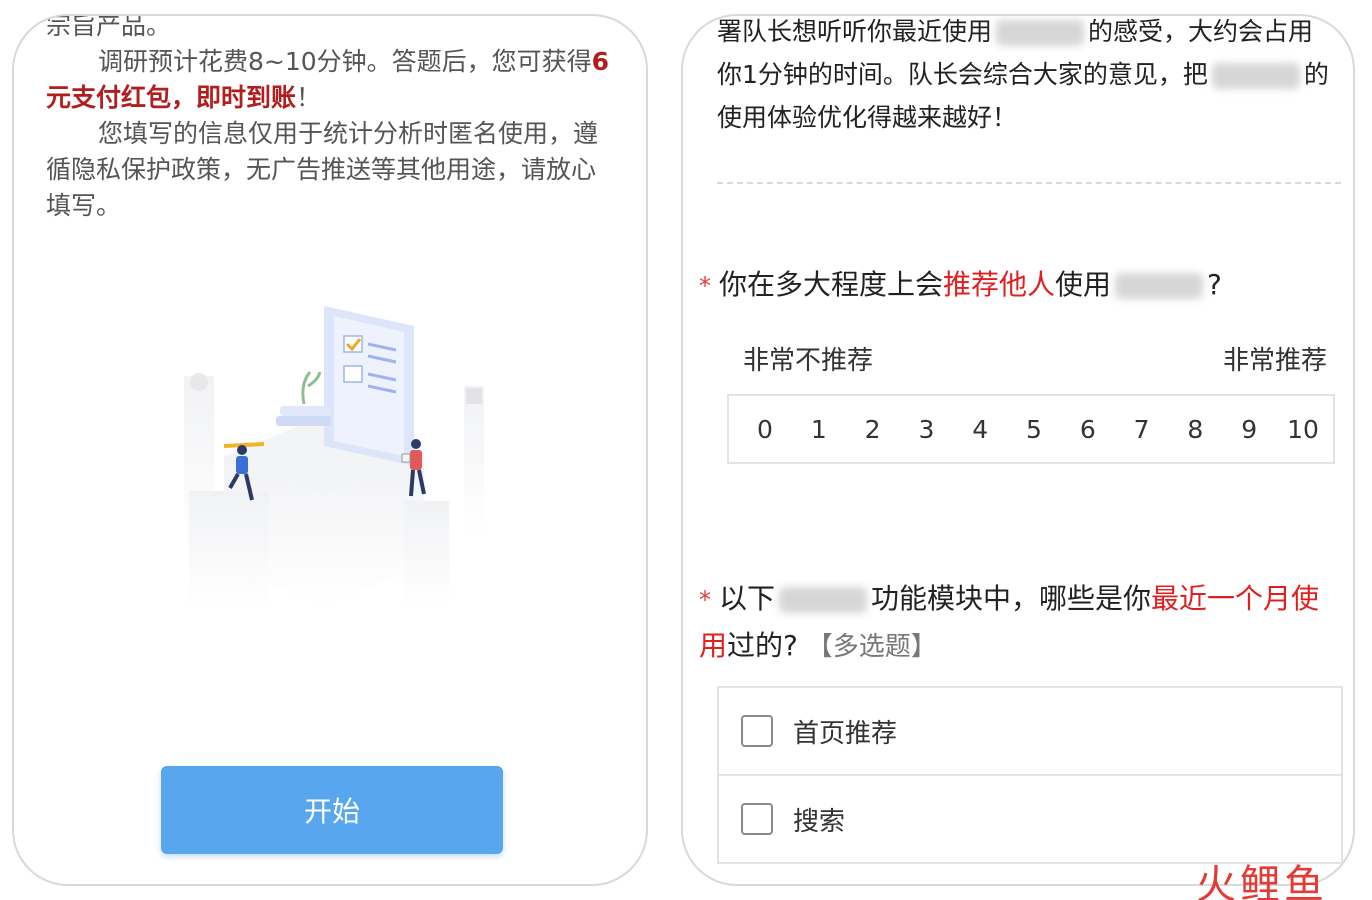 The width and height of the screenshot is (1372, 900). I want to click on option-home-recommend: 首页推荐, so click(1030, 732).